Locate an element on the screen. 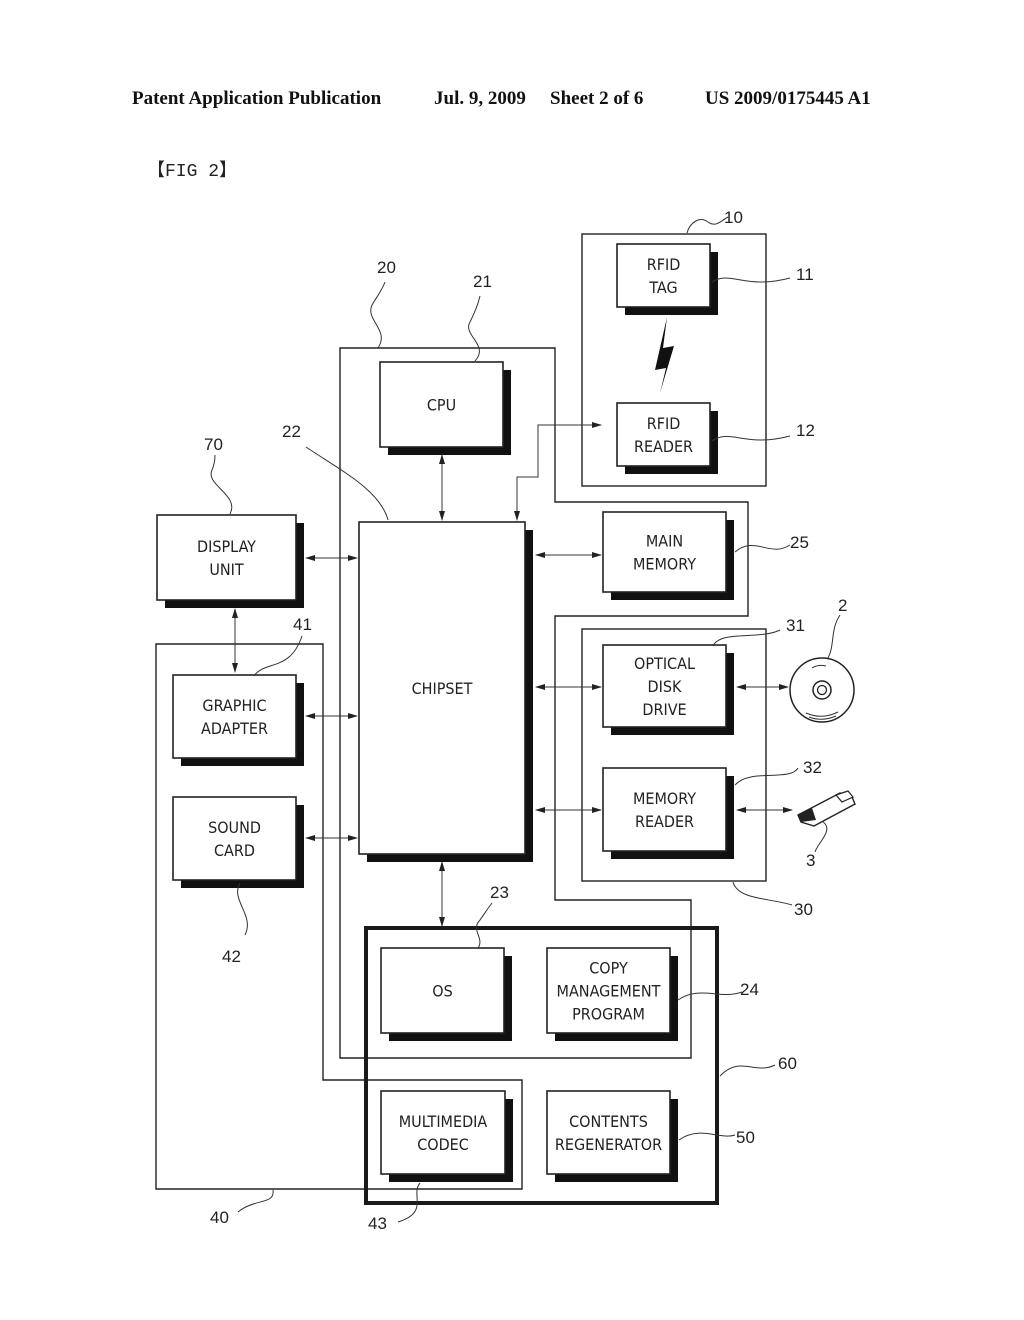 The height and width of the screenshot is (1320, 1024). block-display-unit: DISPLAY UNIT is located at coordinates (230, 561).